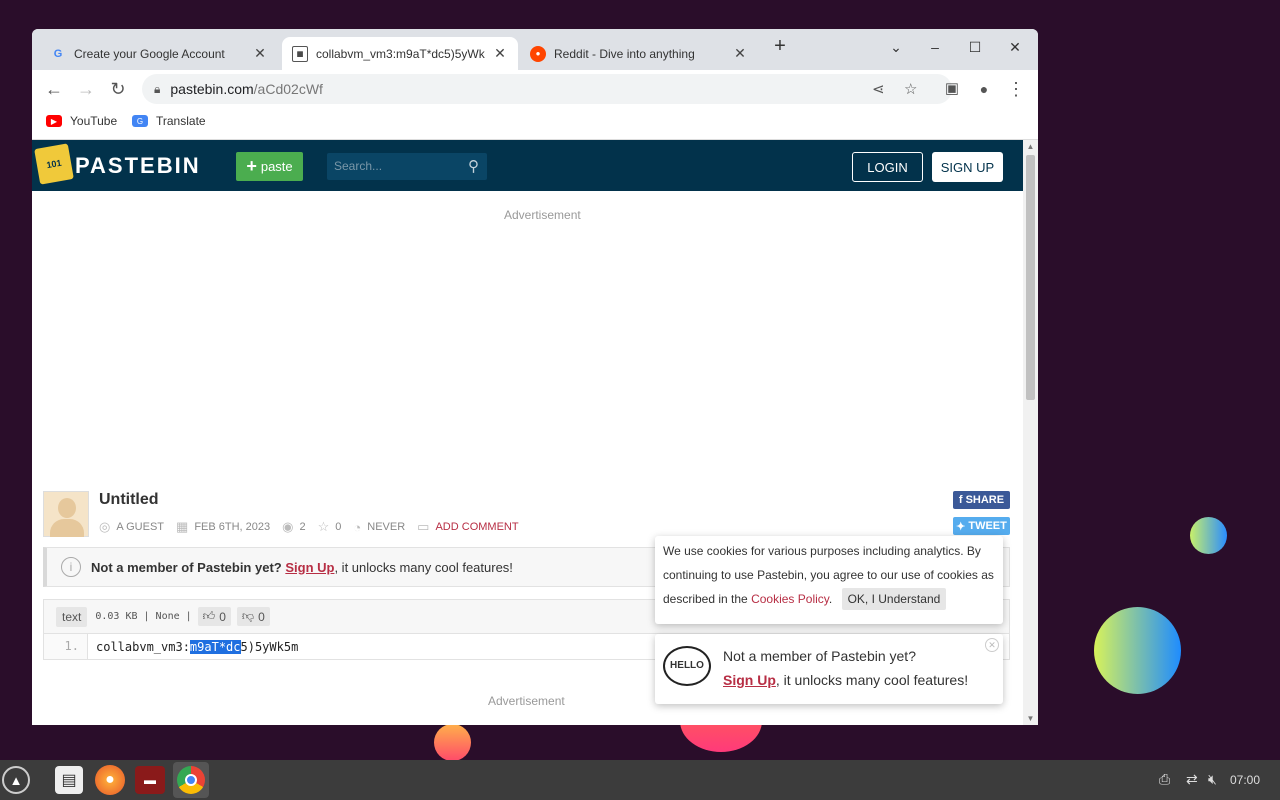 This screenshot has width=1280, height=800. Describe the element at coordinates (1192, 779) in the screenshot. I see `network-icon: ⇄` at that location.